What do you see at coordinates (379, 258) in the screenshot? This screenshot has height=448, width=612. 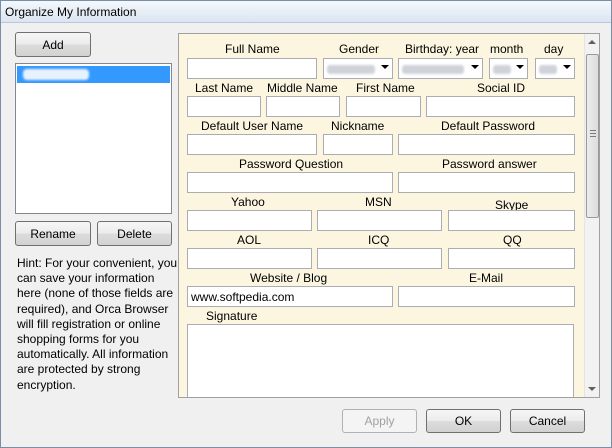 I see `icq-field` at bounding box center [379, 258].